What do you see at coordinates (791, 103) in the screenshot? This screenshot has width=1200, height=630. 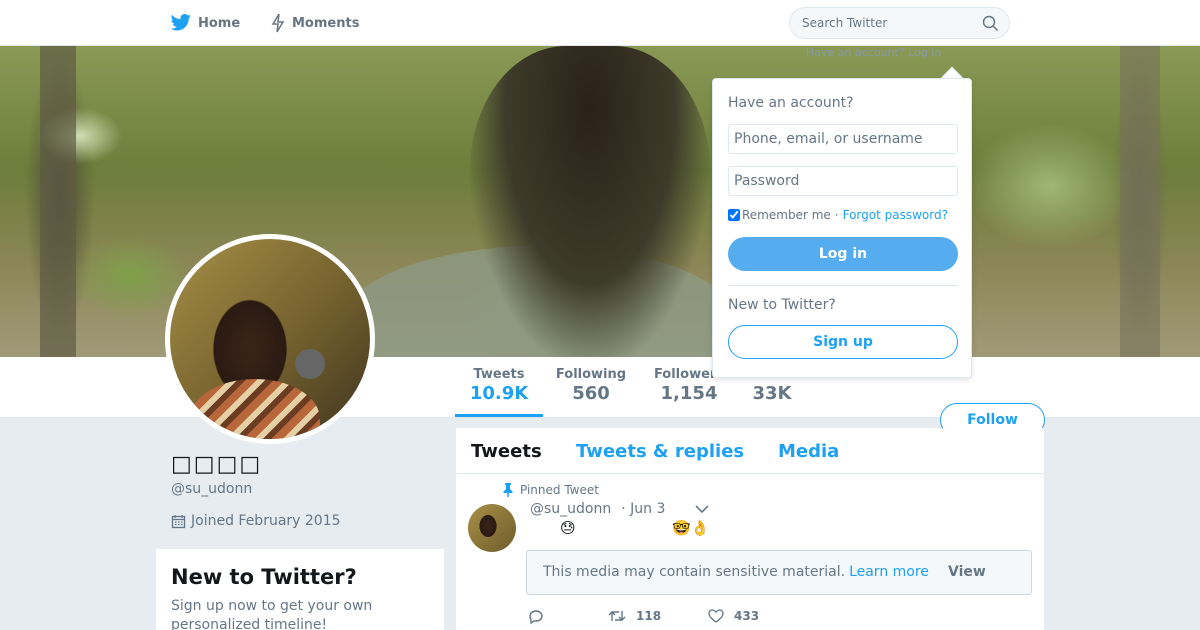 I see `login-heading: Have an account?` at bounding box center [791, 103].